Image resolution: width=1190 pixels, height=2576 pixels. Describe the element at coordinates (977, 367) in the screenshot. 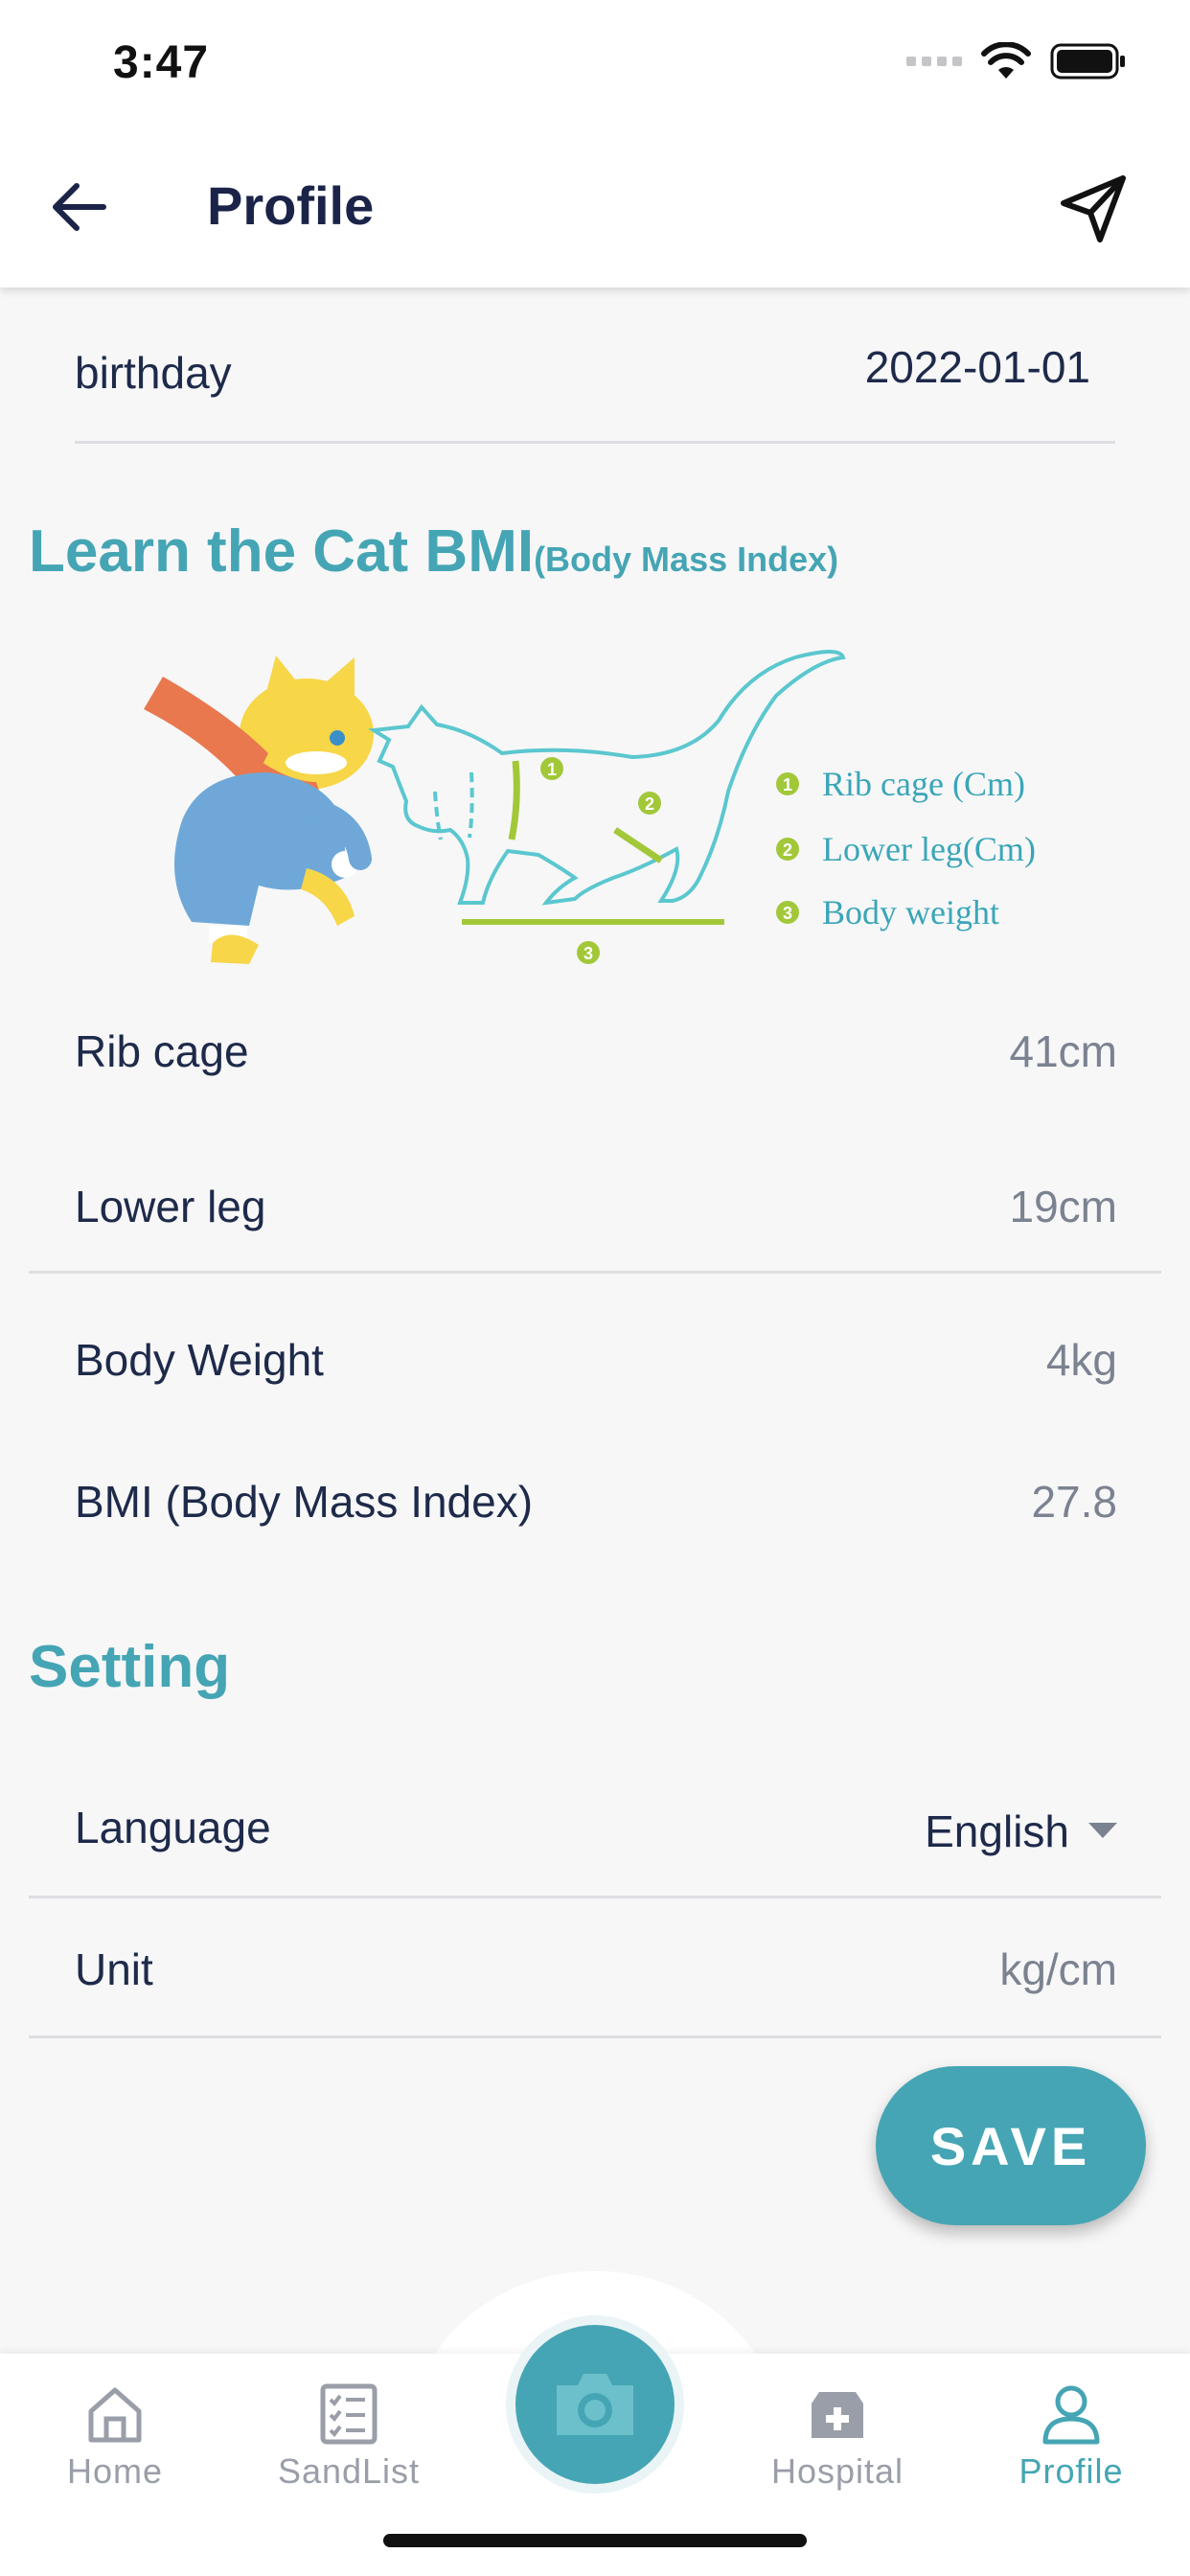

I see `birthday-value: 2022-01-01` at that location.